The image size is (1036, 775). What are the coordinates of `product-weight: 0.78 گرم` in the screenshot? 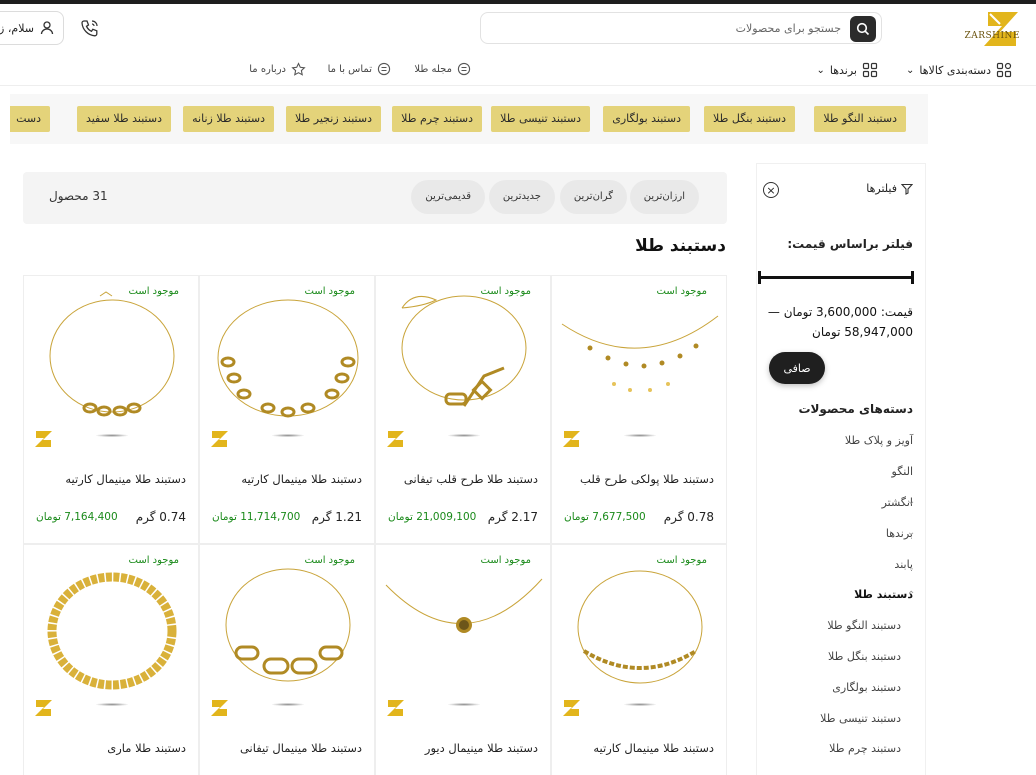 It's located at (688, 517).